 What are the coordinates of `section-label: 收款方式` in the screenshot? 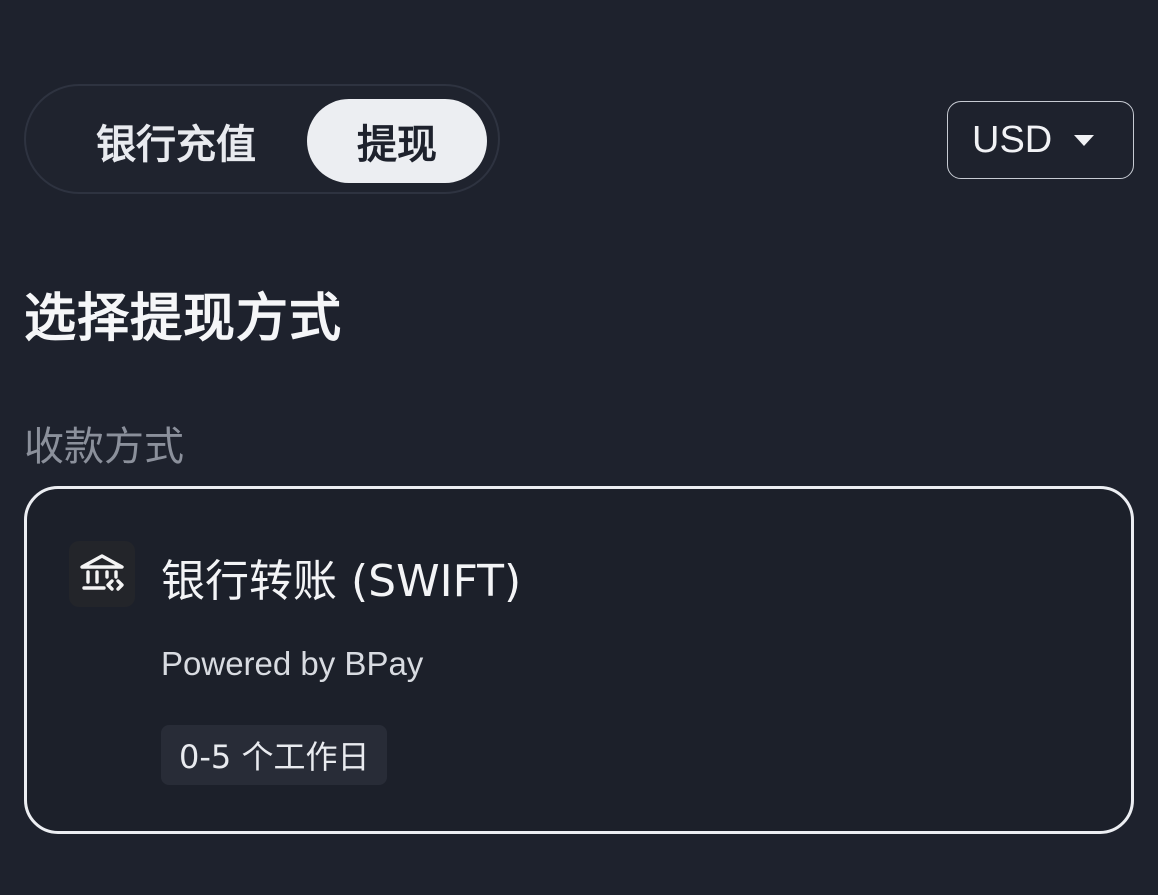 It's located at (104, 447).